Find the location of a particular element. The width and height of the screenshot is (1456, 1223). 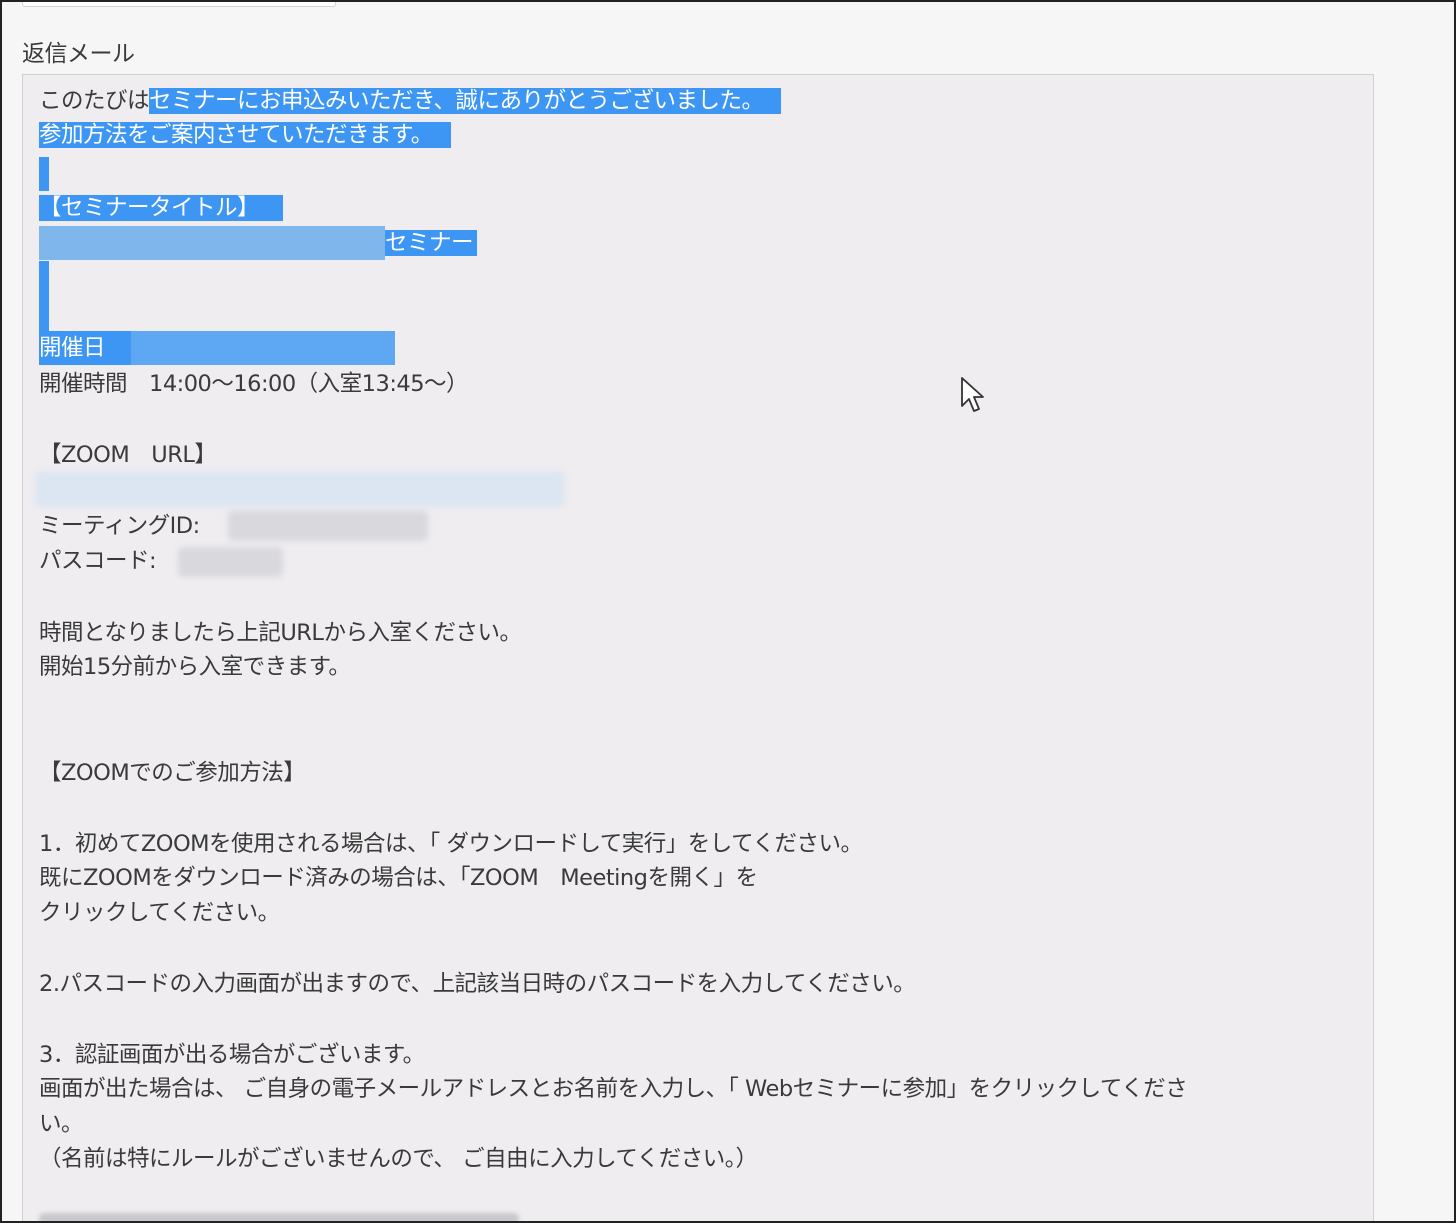

intro-plain: このたびは is located at coordinates (94, 101).